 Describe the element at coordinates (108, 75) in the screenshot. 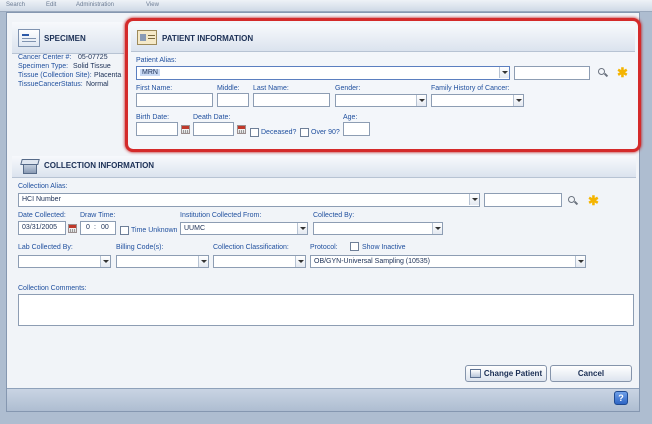

I see `specimen-tissue-value: Placenta` at that location.